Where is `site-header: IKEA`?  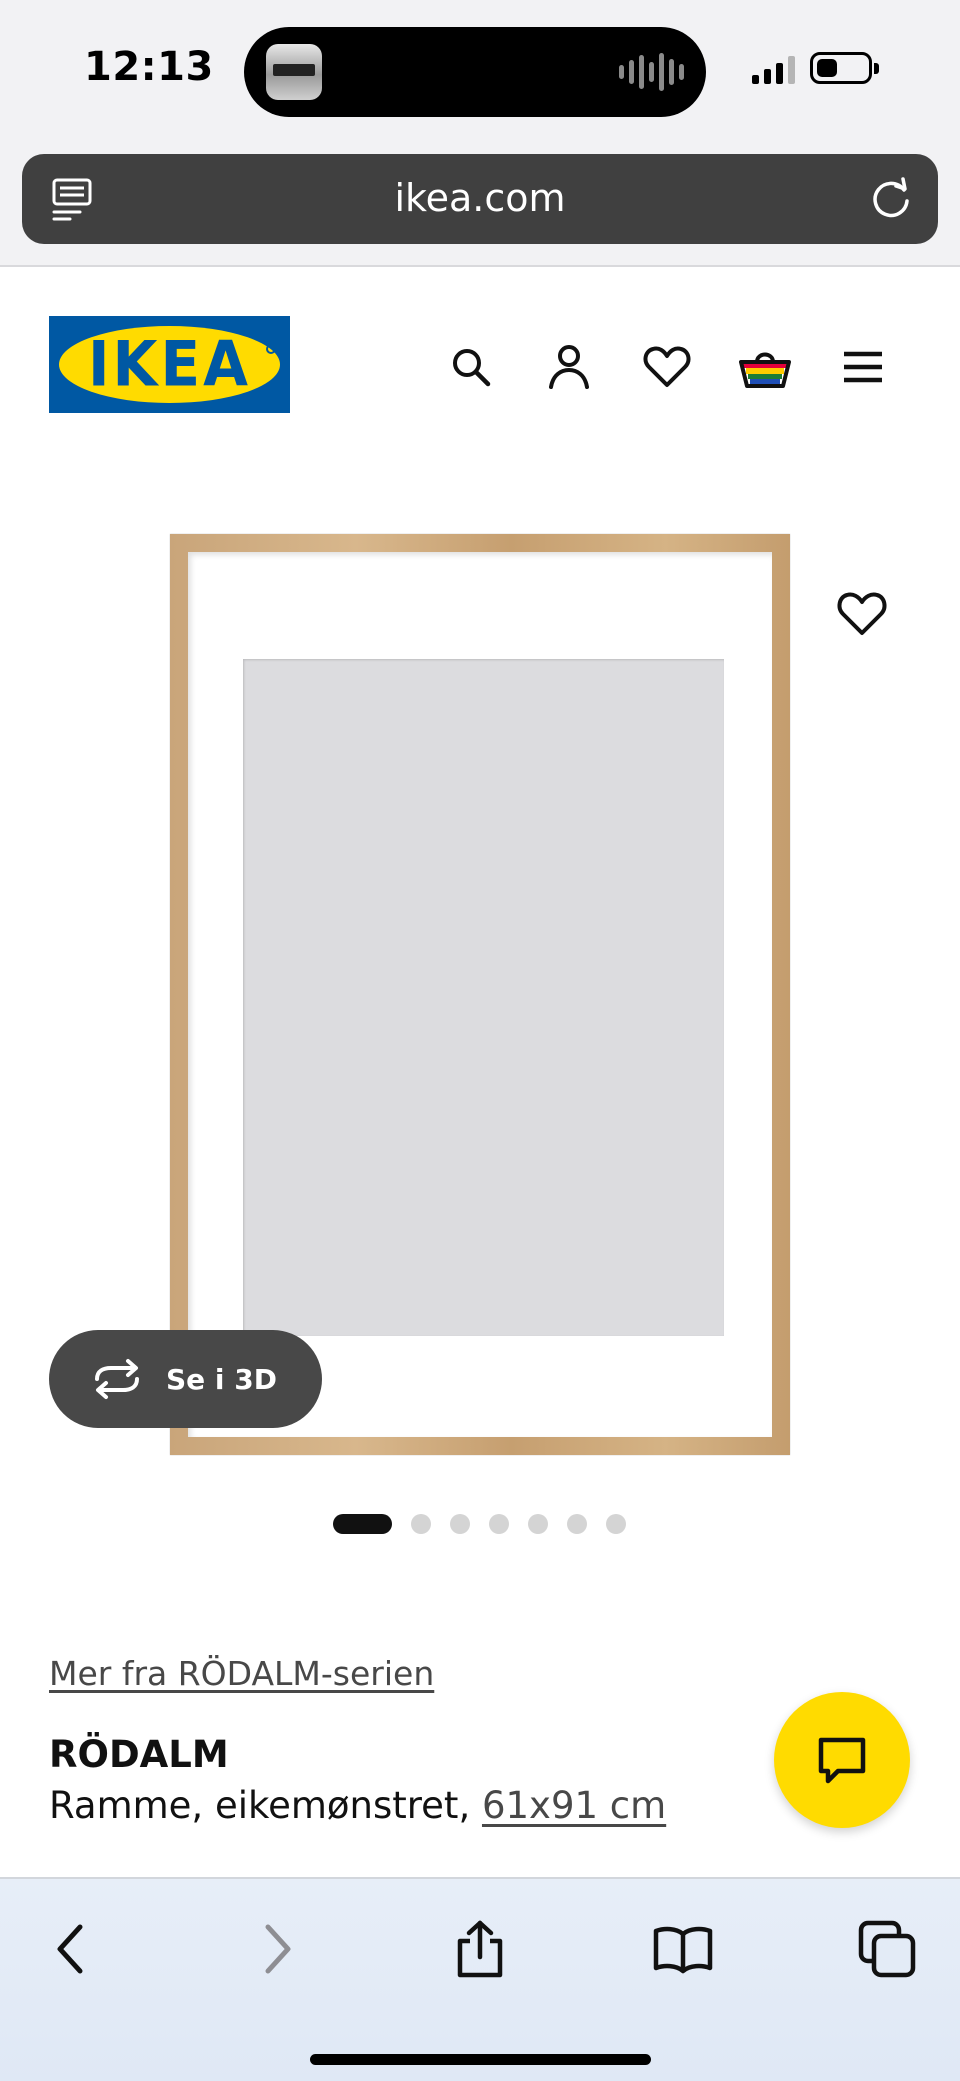
site-header: IKEA is located at coordinates (480, 354).